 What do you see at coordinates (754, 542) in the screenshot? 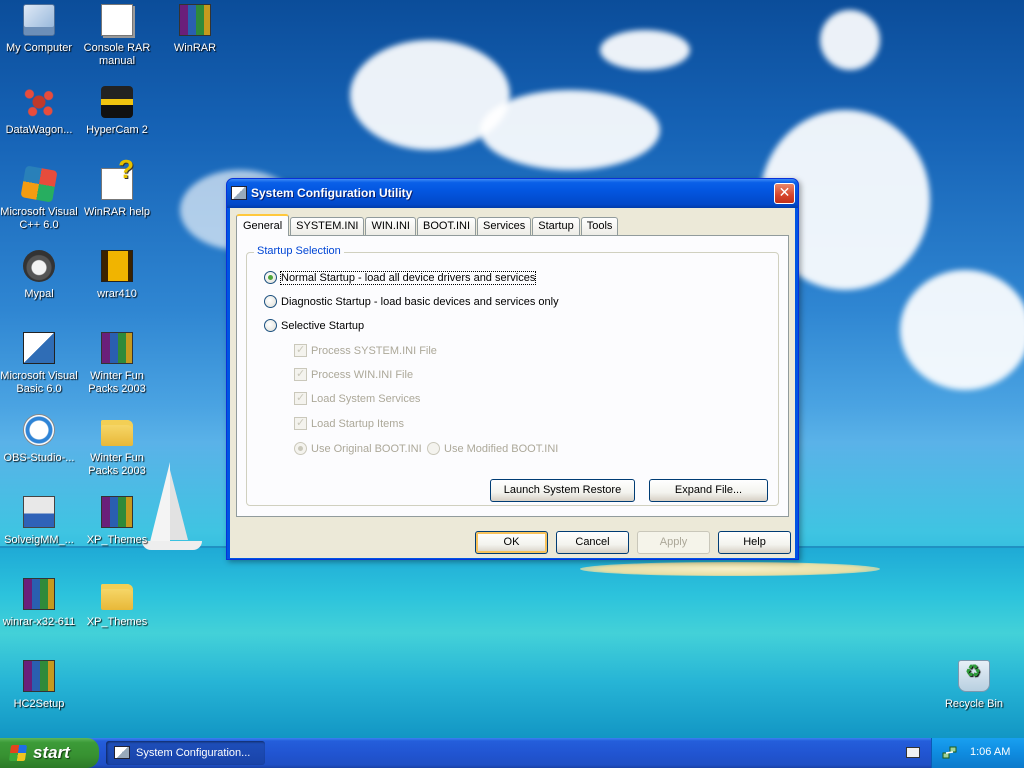
I see `help-button: Help` at bounding box center [754, 542].